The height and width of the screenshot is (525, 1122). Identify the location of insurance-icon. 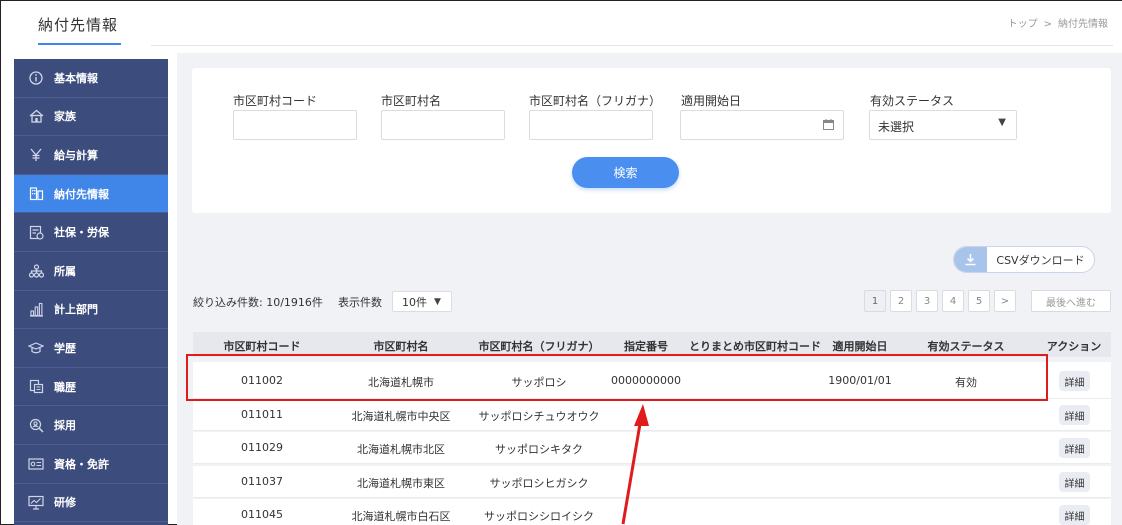
(36, 232).